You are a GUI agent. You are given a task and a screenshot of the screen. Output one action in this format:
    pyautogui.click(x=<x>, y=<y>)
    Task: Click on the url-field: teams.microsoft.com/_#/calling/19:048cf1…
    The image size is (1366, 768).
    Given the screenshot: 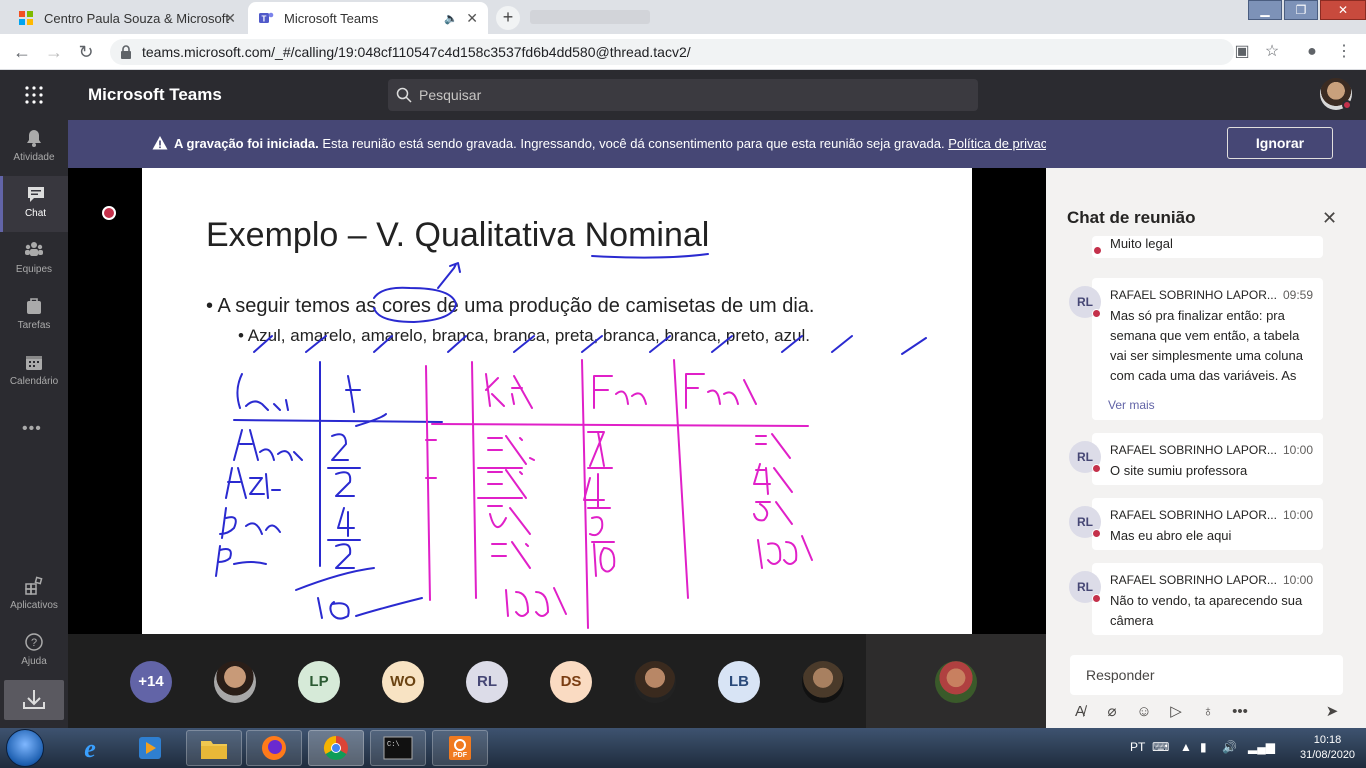 What is the action you would take?
    pyautogui.click(x=672, y=52)
    